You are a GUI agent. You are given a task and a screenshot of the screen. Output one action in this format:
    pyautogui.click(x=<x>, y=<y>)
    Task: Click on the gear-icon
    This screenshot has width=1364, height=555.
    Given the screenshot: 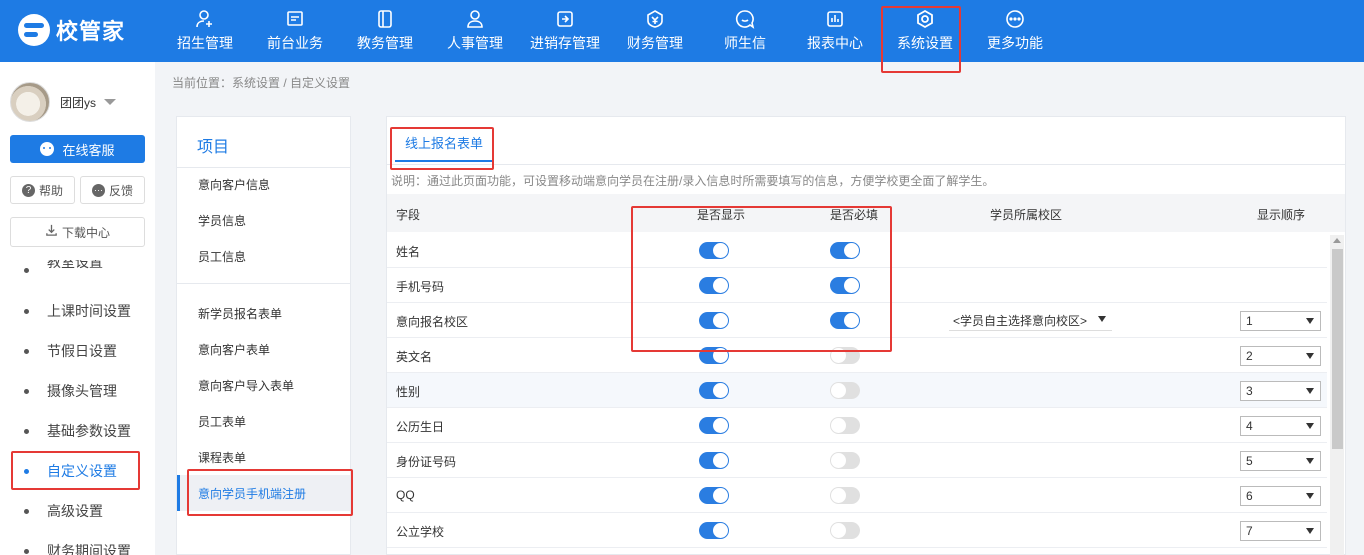 What is the action you would take?
    pyautogui.click(x=925, y=19)
    